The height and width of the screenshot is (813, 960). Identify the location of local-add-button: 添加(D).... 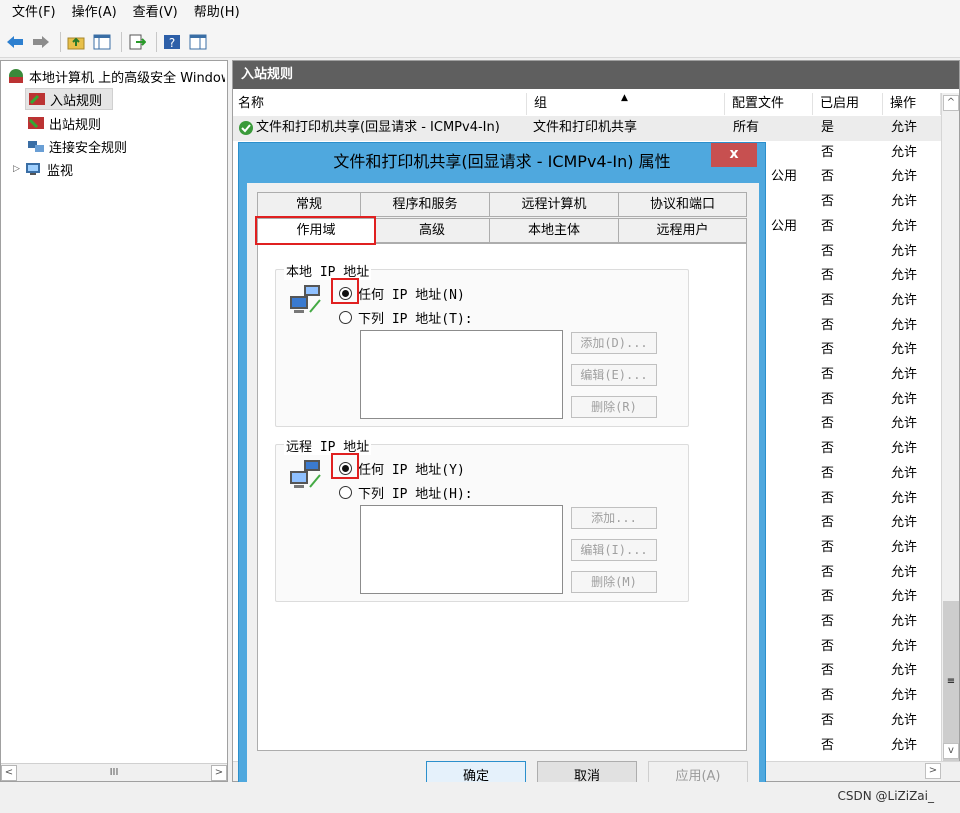
(614, 343).